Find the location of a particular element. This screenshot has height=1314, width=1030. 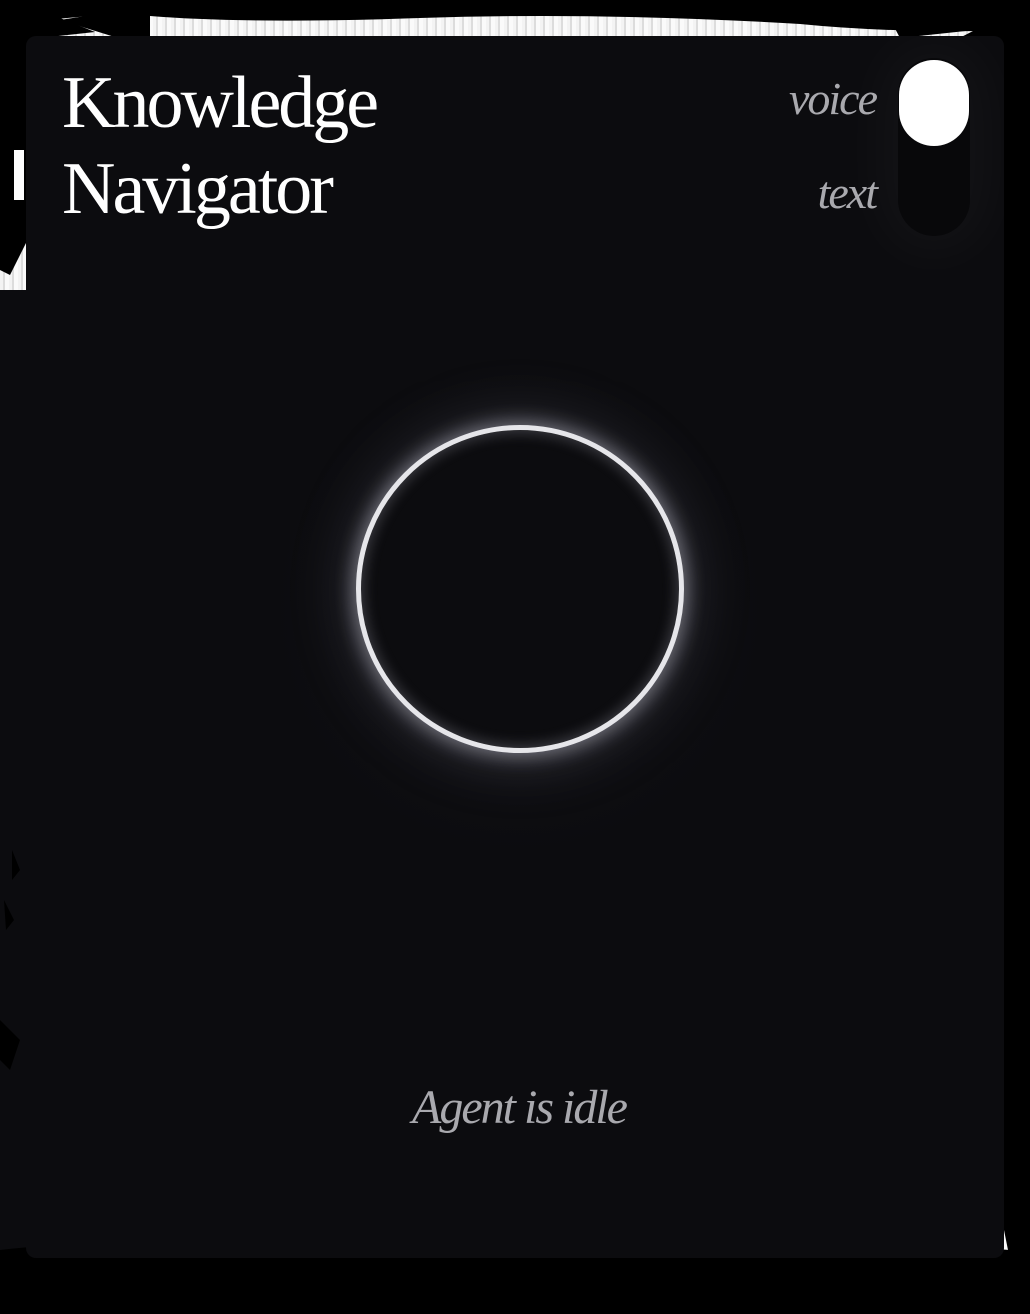

mode-option-voice: voice is located at coordinates (787, 98).